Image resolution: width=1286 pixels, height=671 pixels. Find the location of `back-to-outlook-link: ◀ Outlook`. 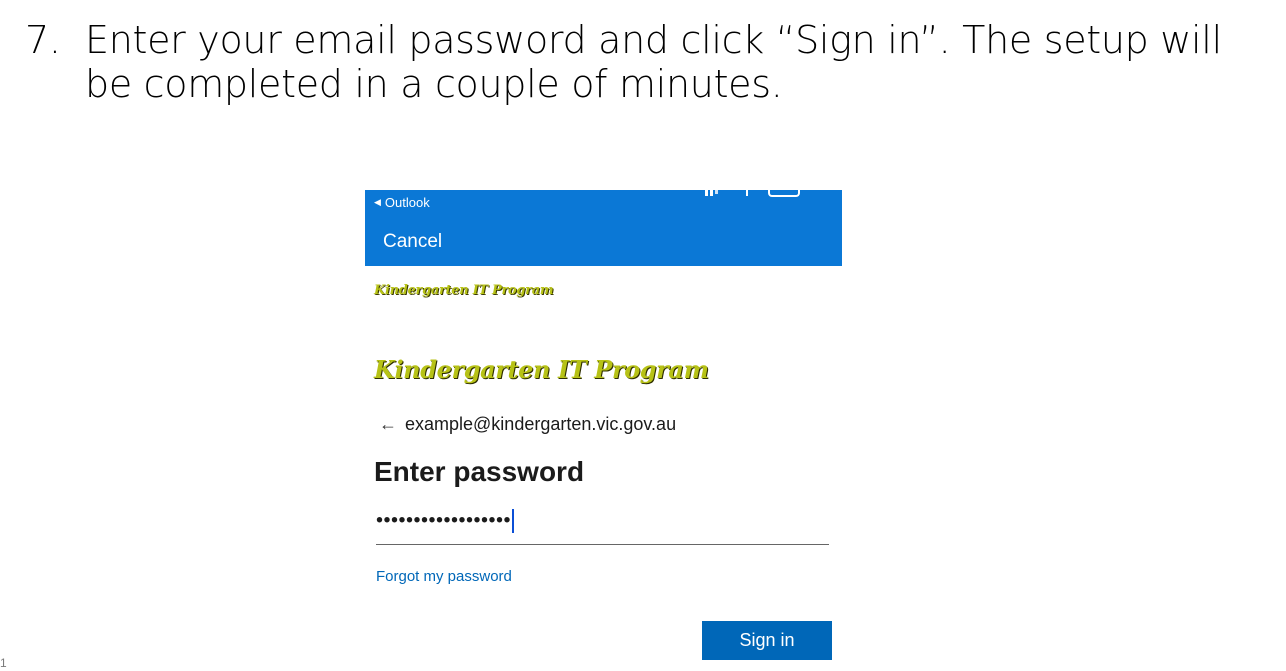

back-to-outlook-link: ◀ Outlook is located at coordinates (402, 202).